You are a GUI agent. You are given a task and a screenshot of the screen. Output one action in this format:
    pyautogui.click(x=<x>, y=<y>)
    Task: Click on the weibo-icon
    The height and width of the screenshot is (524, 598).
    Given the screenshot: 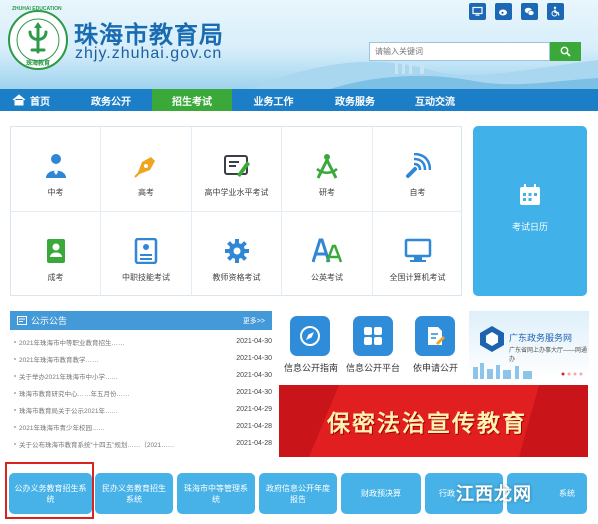 What is the action you would take?
    pyautogui.click(x=503, y=11)
    